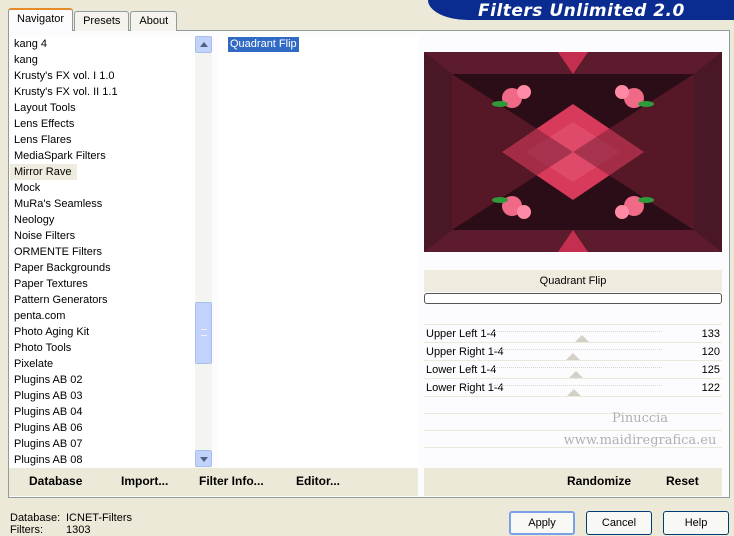 The height and width of the screenshot is (536, 734). I want to click on filter-name-label: Quadrant Flip, so click(573, 281).